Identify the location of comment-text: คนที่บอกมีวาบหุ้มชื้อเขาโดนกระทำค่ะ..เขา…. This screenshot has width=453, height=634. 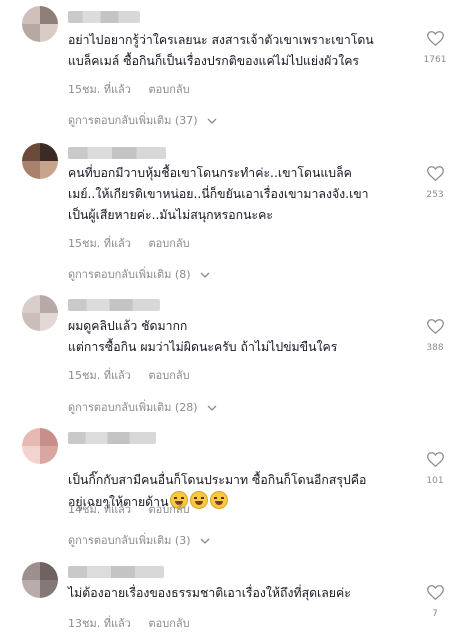
(218, 194).